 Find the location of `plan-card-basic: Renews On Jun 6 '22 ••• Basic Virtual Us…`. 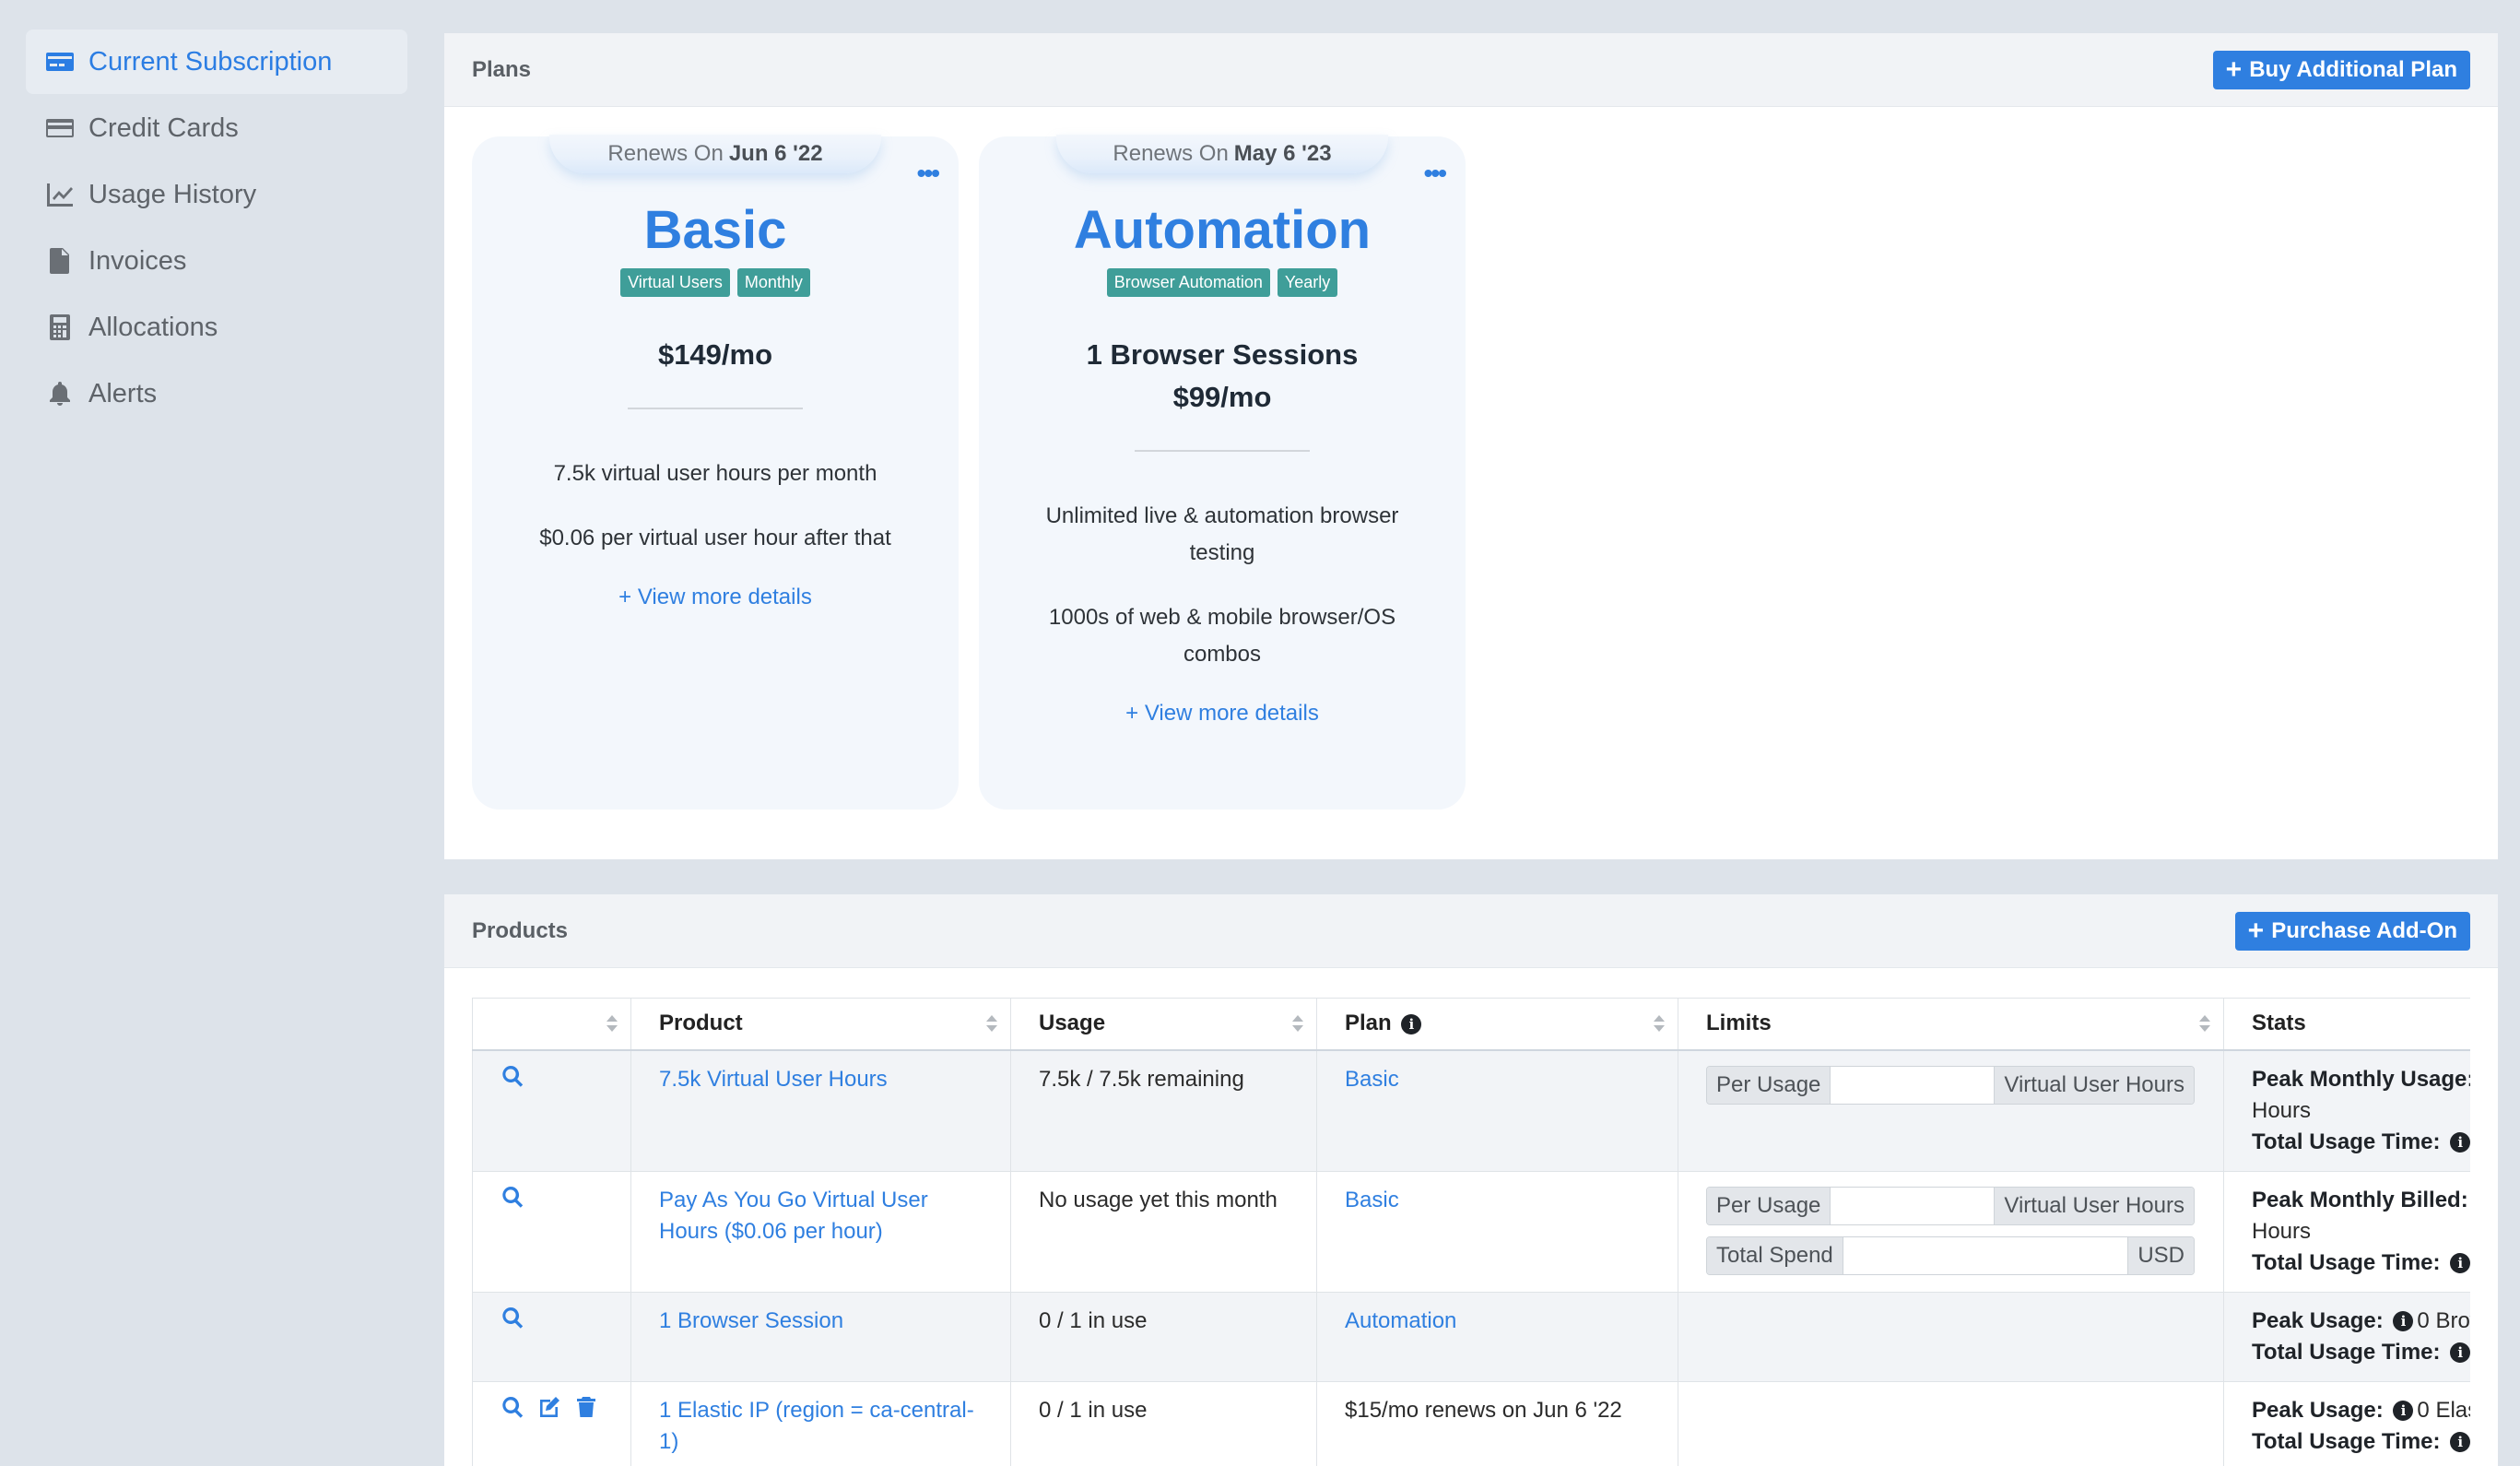

plan-card-basic: Renews On Jun 6 '22 ••• Basic Virtual Us… is located at coordinates (715, 472).